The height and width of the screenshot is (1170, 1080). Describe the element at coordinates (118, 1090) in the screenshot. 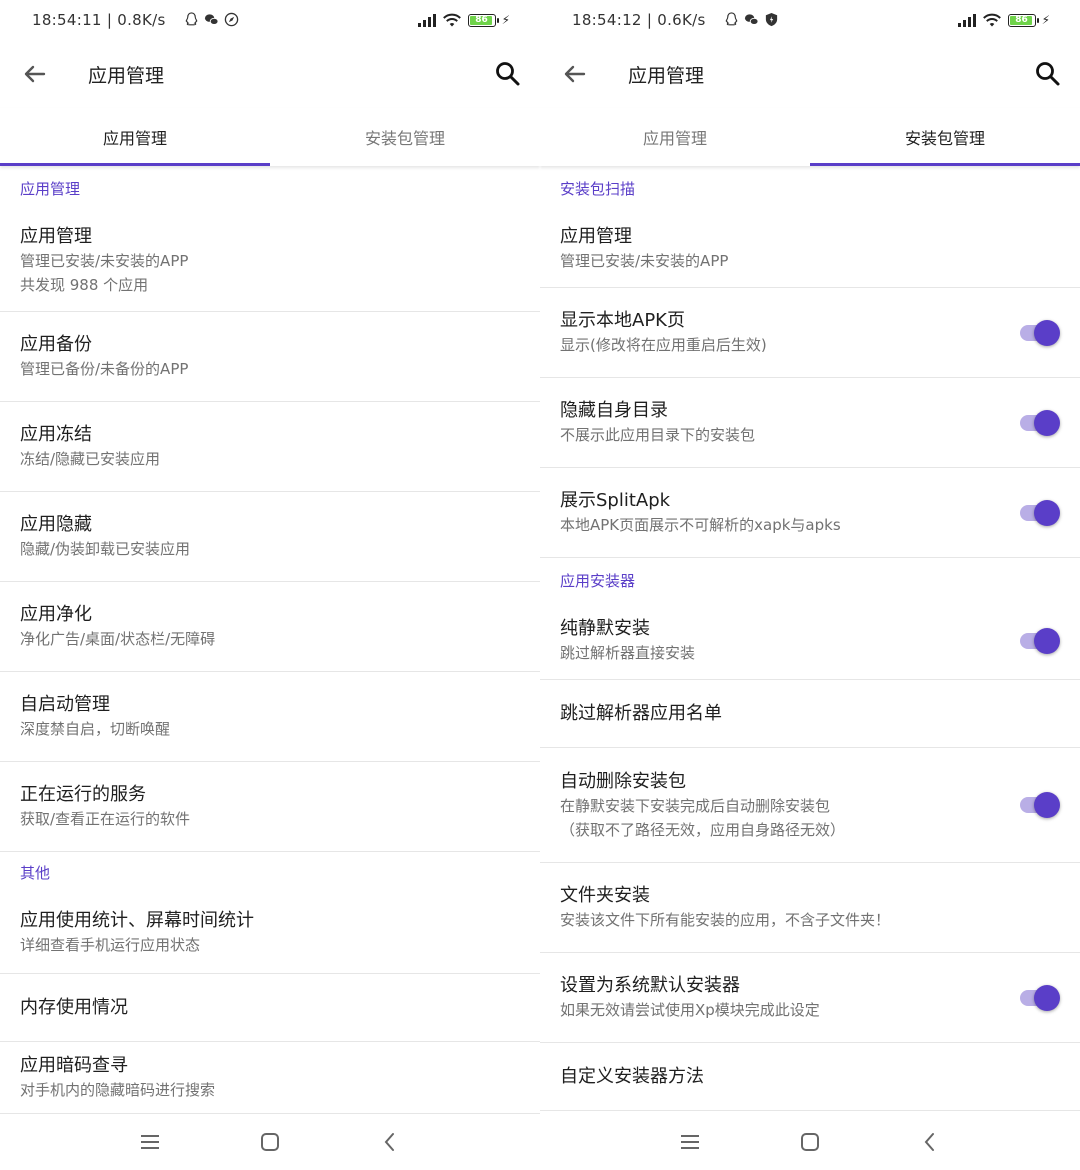

I see `item-subtitle: 对手机内的隐藏暗码进行搜索` at that location.